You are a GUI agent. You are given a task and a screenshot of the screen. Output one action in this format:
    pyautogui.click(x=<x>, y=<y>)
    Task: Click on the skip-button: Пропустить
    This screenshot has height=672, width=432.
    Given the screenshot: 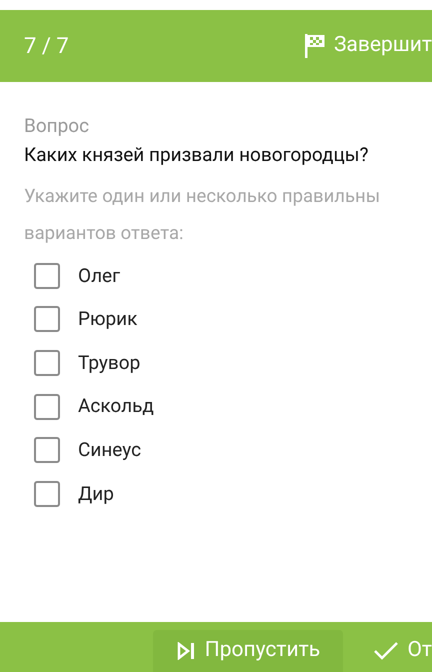 What is the action you would take?
    pyautogui.click(x=248, y=651)
    